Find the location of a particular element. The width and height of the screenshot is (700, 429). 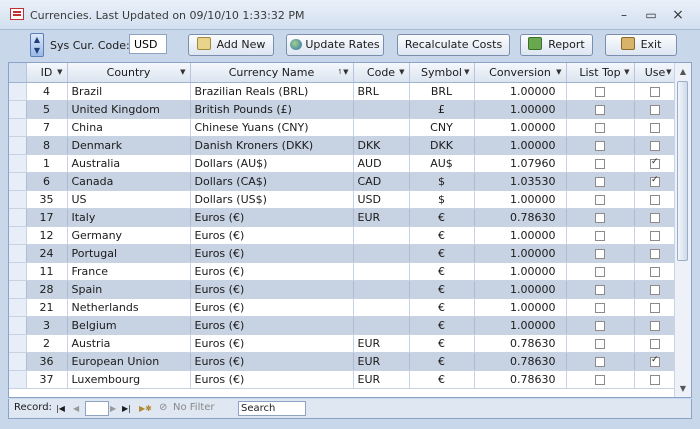

cell-id: 2 is located at coordinates (47, 343).